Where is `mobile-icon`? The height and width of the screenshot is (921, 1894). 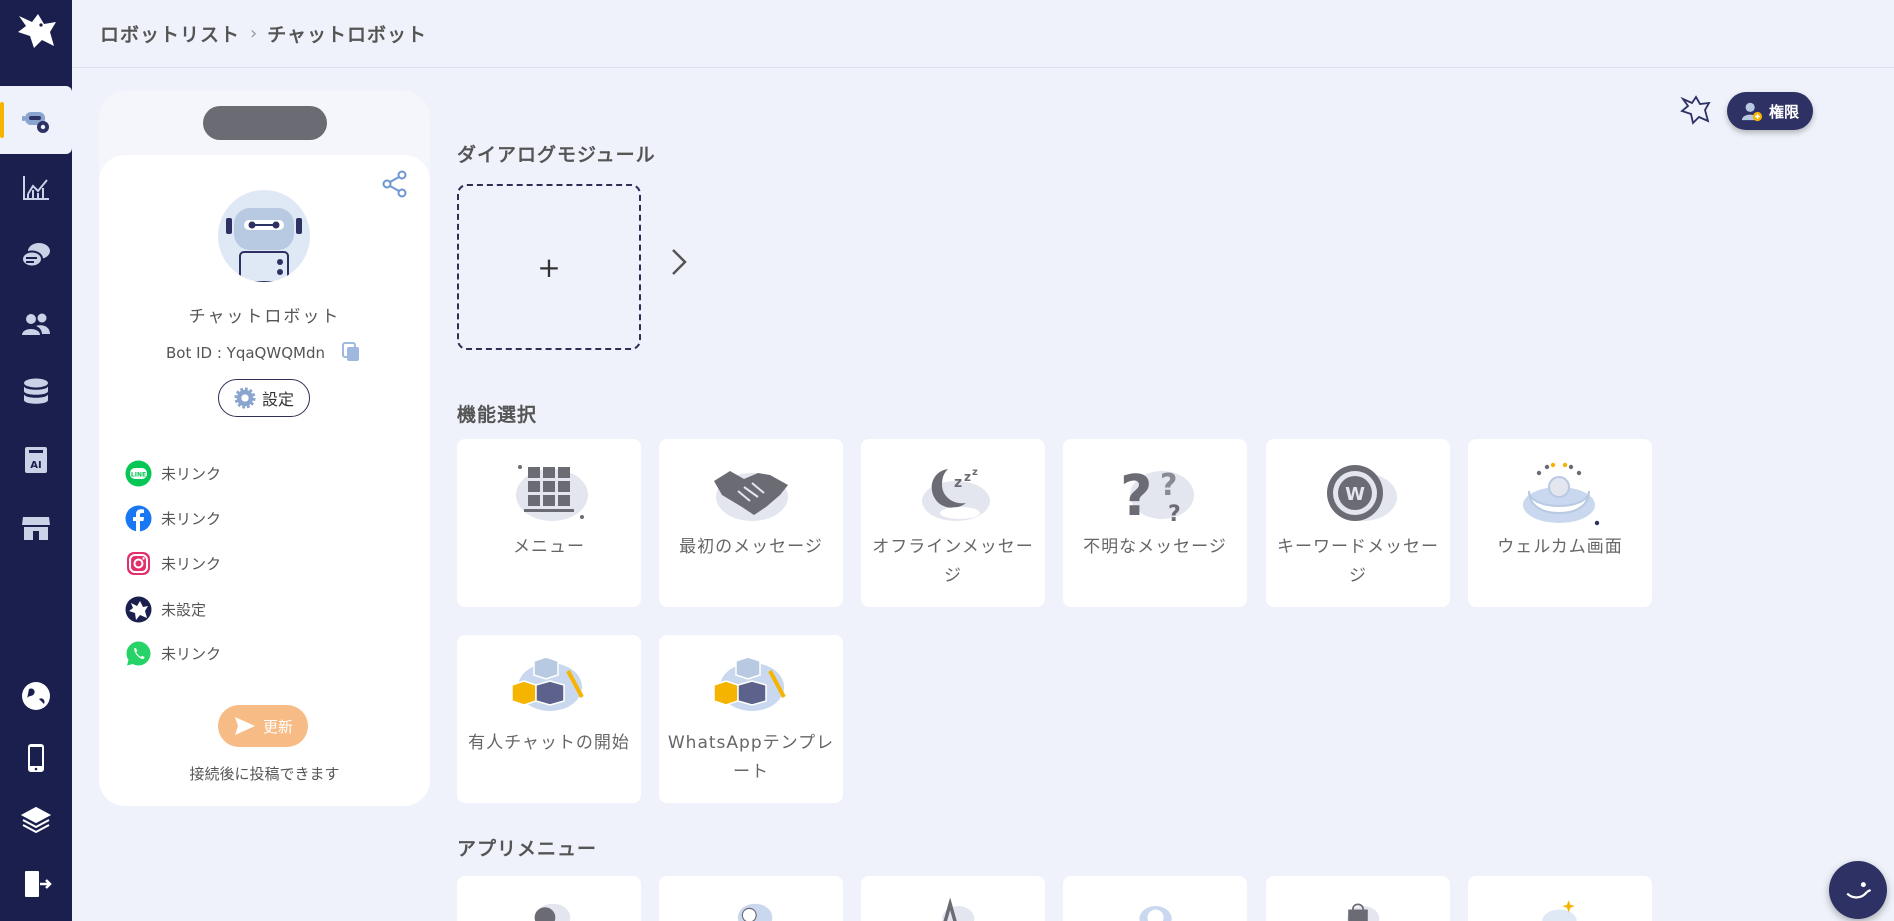
mobile-icon is located at coordinates (36, 758).